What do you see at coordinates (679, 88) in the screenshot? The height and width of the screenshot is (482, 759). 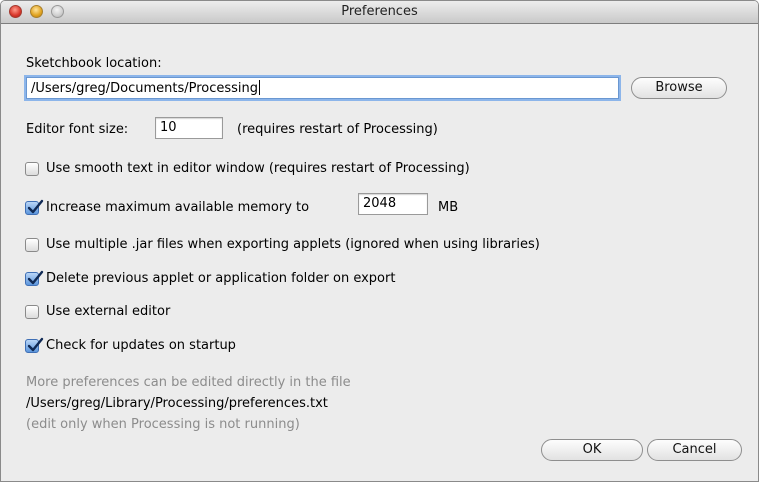 I see `browse-button: Browse` at bounding box center [679, 88].